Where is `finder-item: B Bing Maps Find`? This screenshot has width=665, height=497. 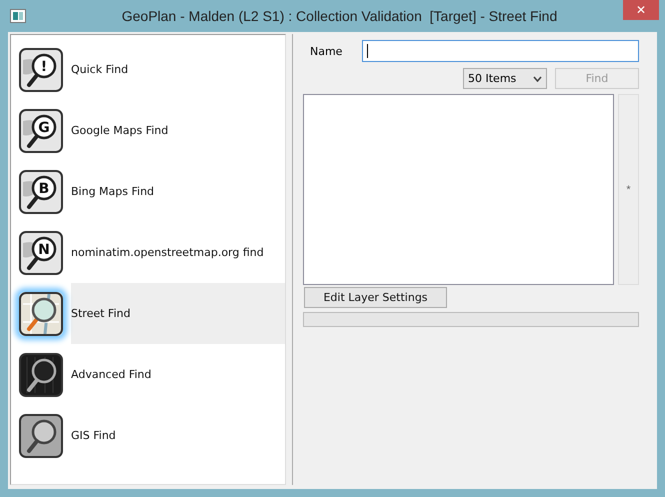
finder-item: B Bing Maps Find is located at coordinates (148, 191).